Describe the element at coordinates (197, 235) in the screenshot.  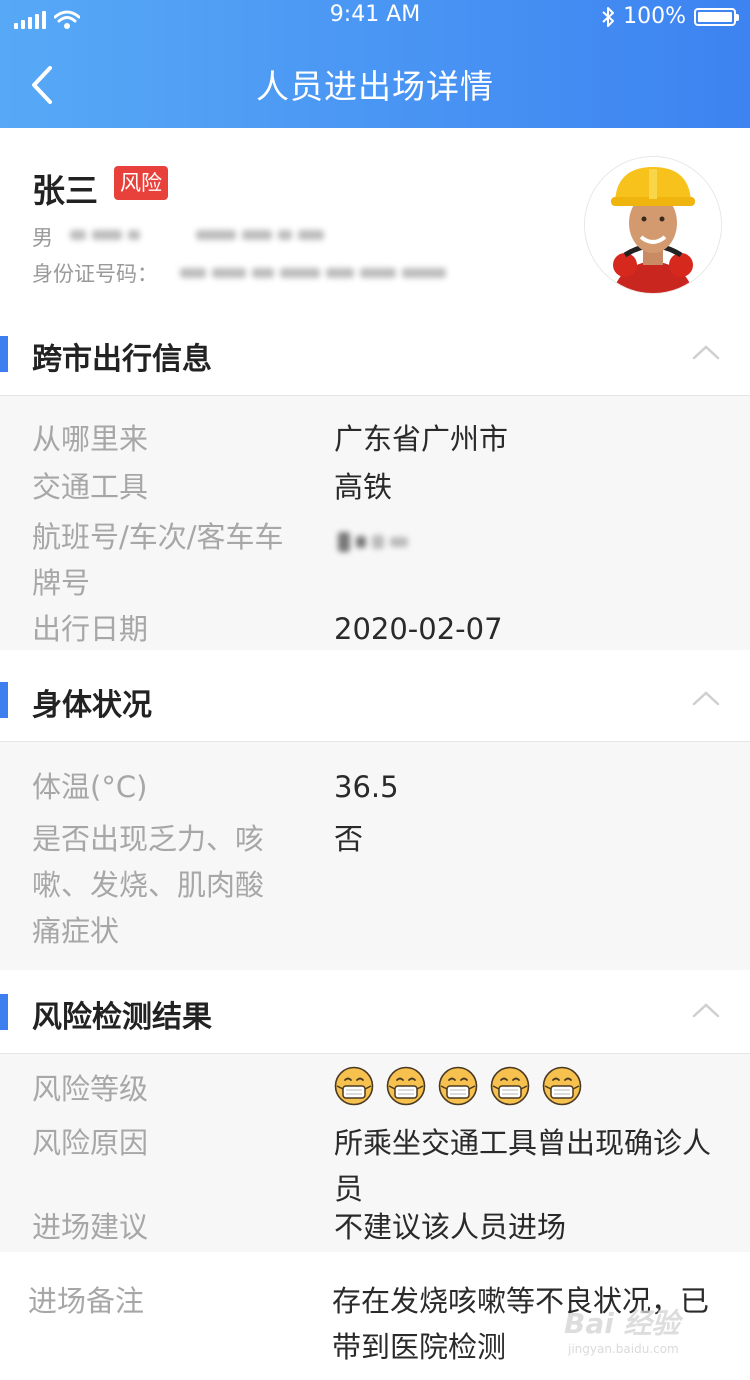
I see `redacted-info` at that location.